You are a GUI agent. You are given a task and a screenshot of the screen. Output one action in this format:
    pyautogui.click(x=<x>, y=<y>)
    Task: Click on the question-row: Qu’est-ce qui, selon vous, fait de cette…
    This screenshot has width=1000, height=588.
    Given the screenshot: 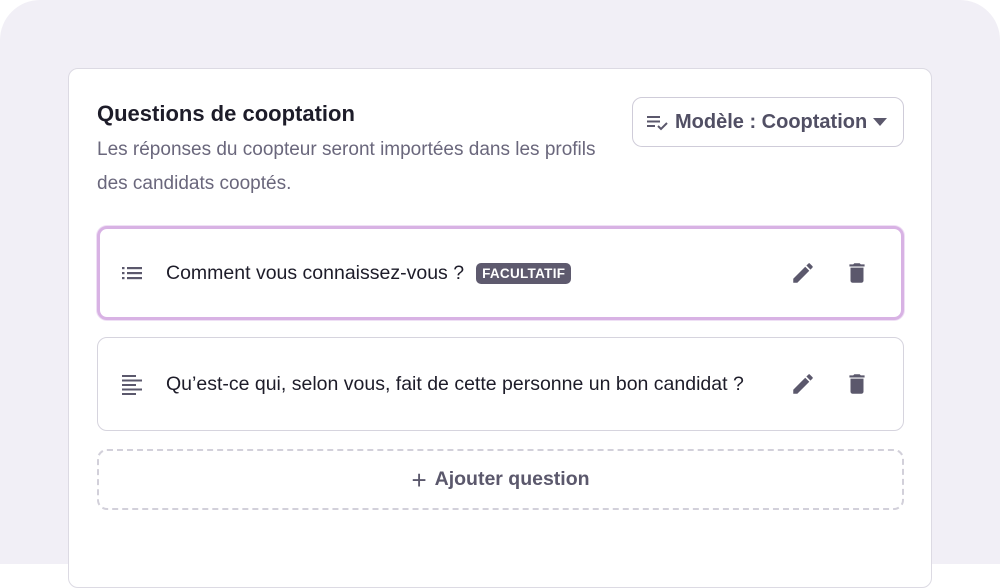 What is the action you would take?
    pyautogui.click(x=500, y=384)
    